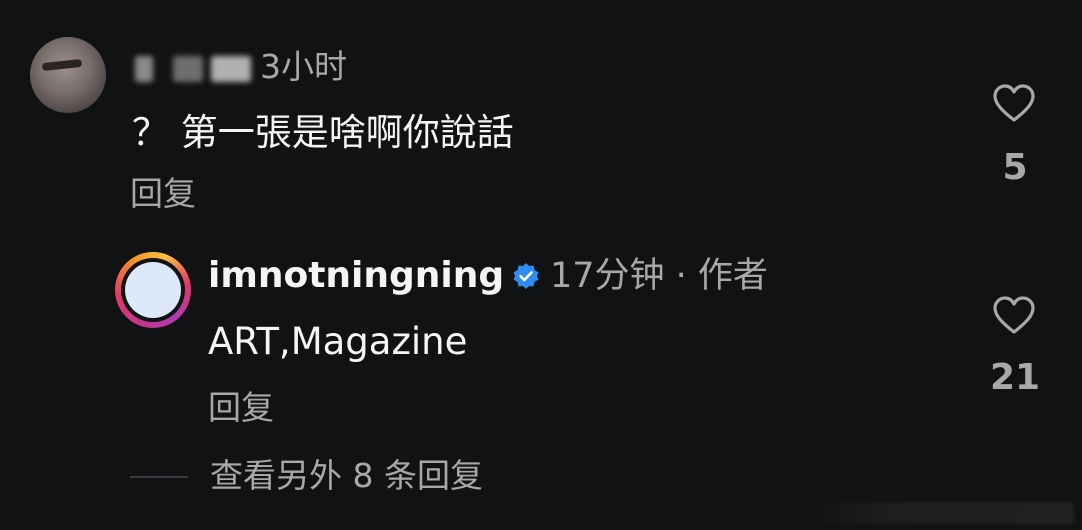 Image resolution: width=1082 pixels, height=530 pixels. I want to click on like-count: 21, so click(1015, 377).